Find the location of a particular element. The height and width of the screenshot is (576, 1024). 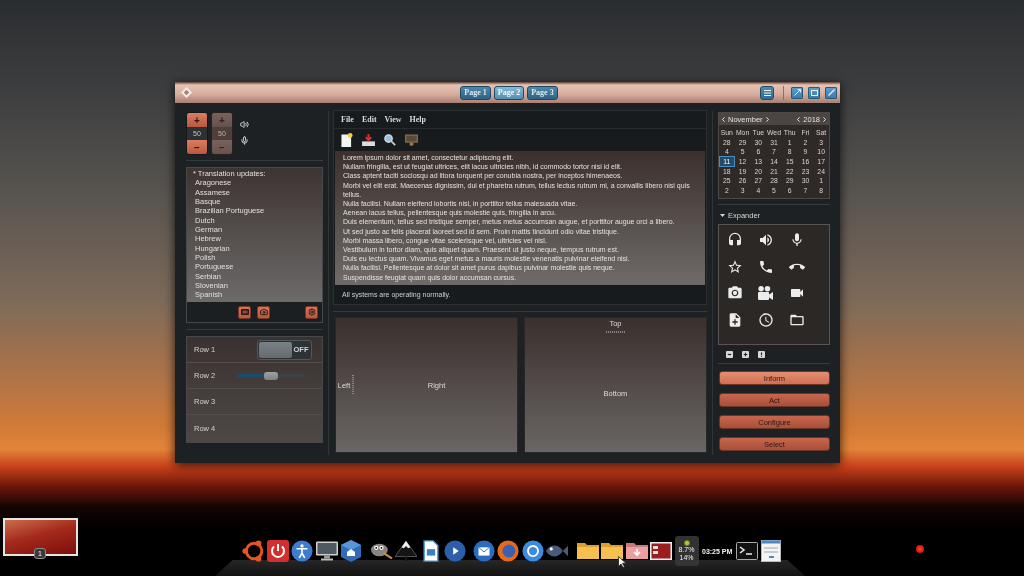

close-button is located at coordinates (831, 92).